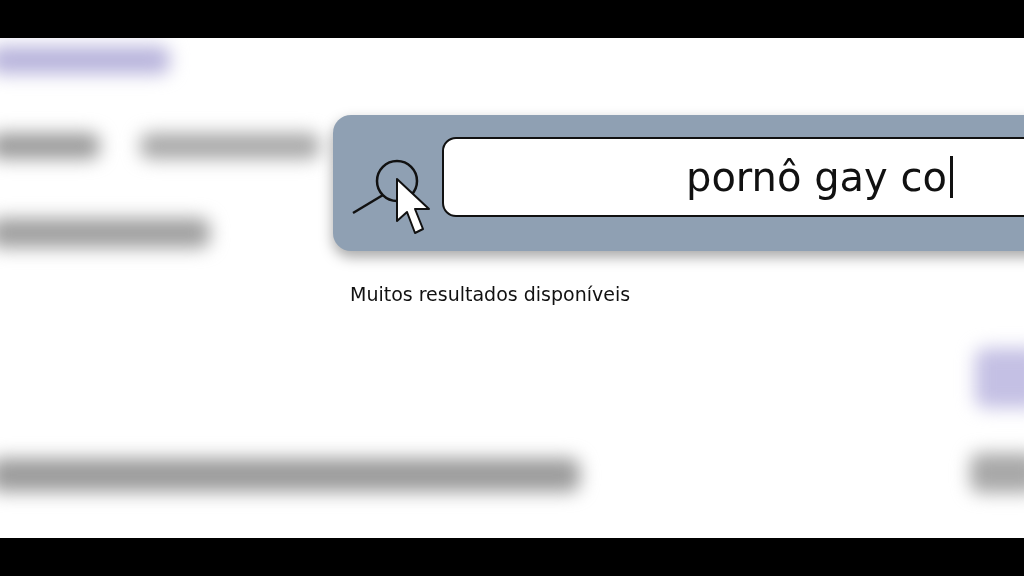 The height and width of the screenshot is (576, 1024). I want to click on results-caption: Muitos resultados disponíveis, so click(491, 294).